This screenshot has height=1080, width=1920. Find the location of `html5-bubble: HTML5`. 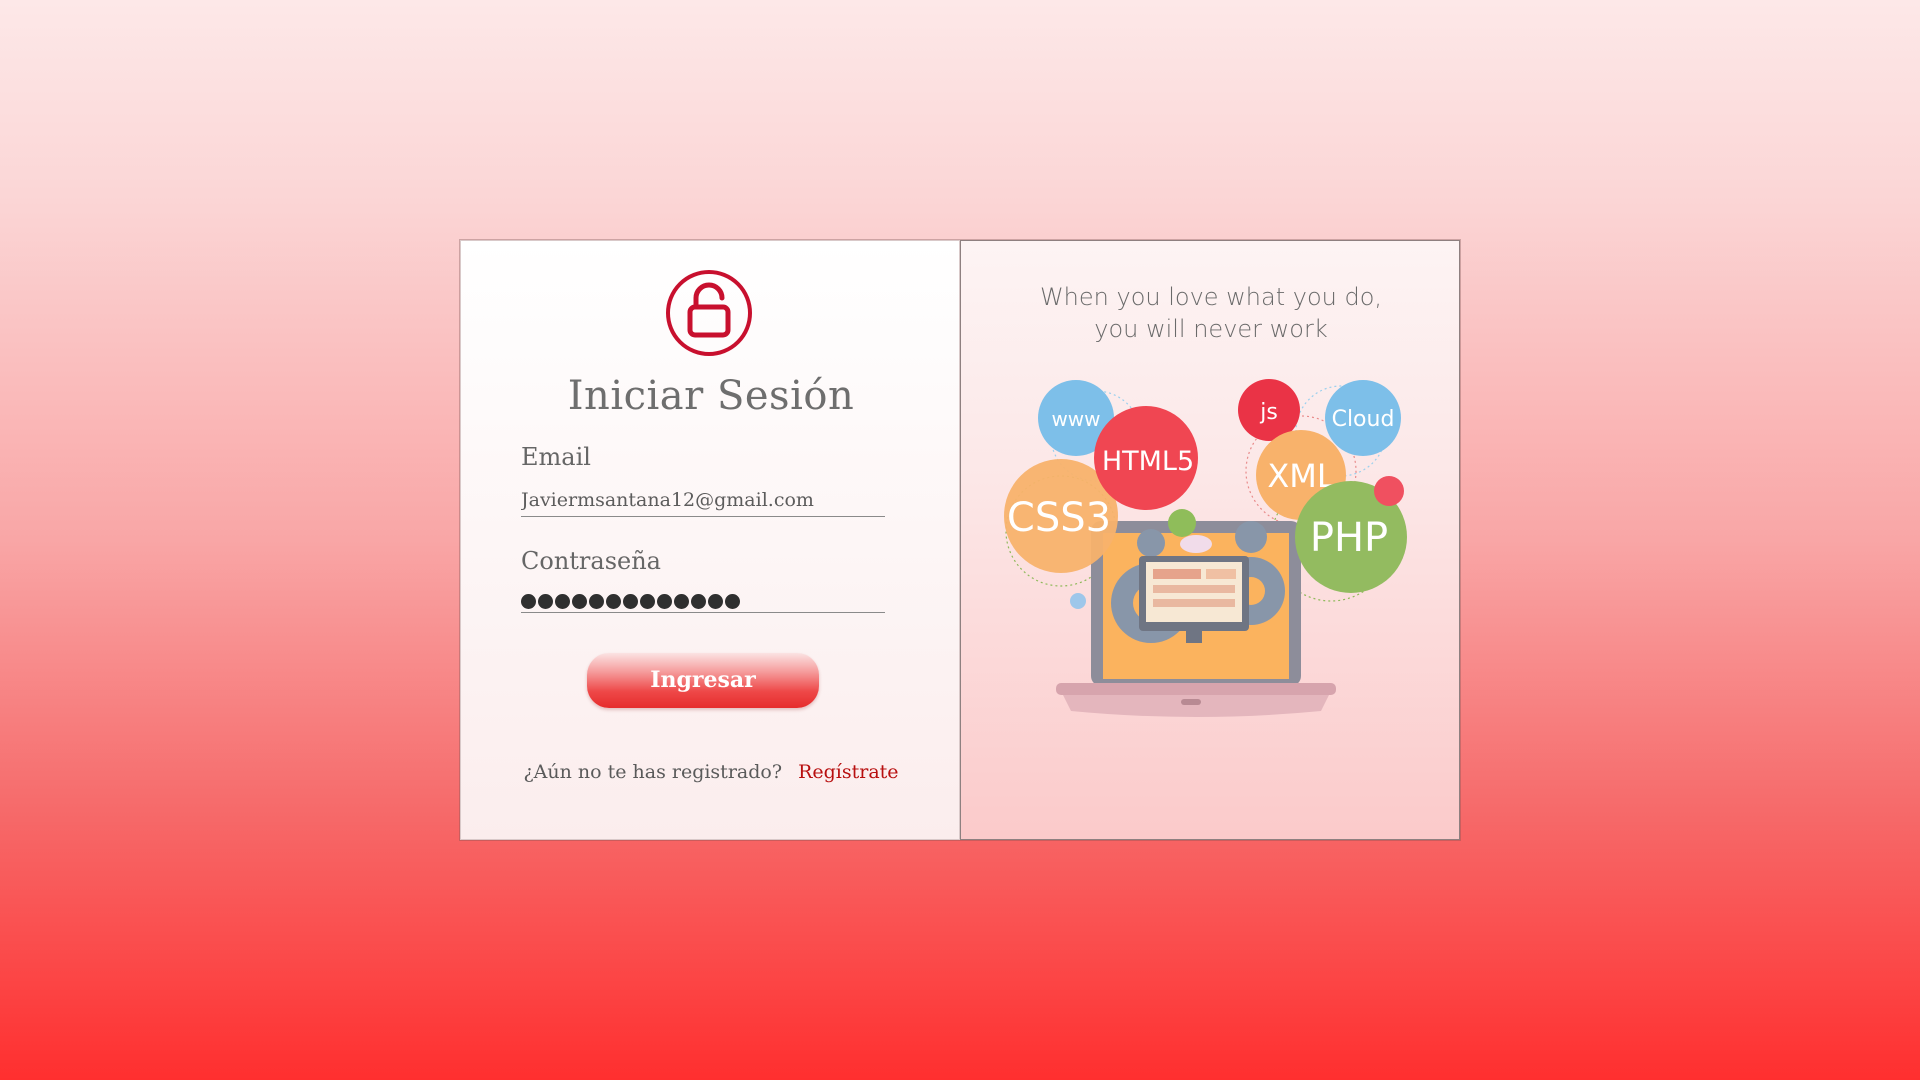

html5-bubble: HTML5 is located at coordinates (1146, 458).